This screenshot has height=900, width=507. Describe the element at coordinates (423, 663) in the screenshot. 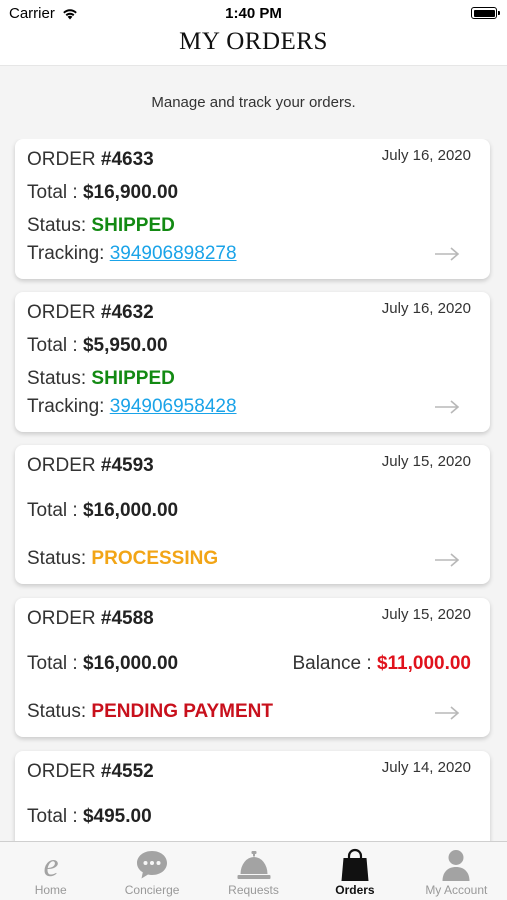

I see `balance-value: $11,000.00` at that location.